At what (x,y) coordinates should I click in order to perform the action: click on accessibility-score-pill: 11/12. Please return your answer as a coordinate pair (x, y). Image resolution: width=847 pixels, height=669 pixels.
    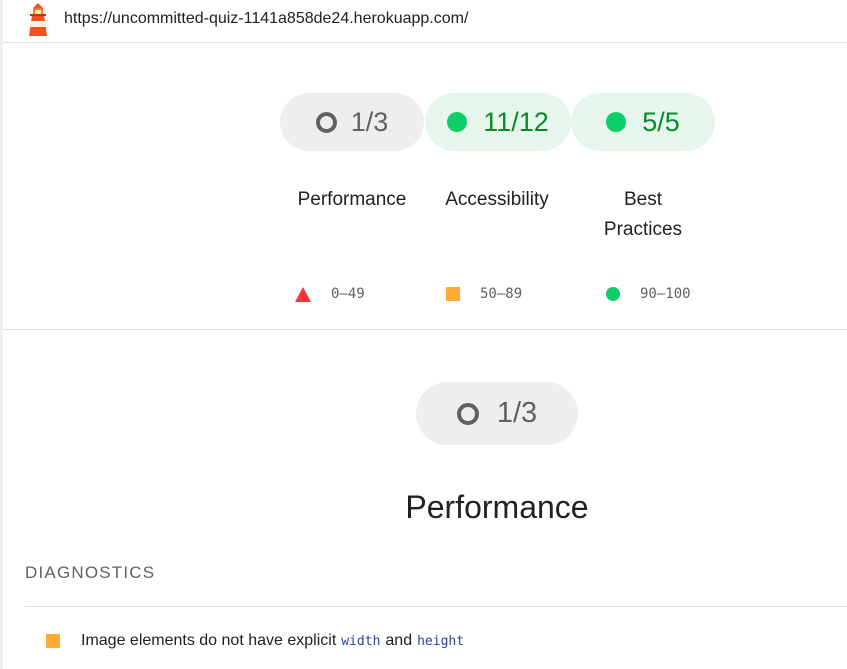
    Looking at the image, I should click on (498, 122).